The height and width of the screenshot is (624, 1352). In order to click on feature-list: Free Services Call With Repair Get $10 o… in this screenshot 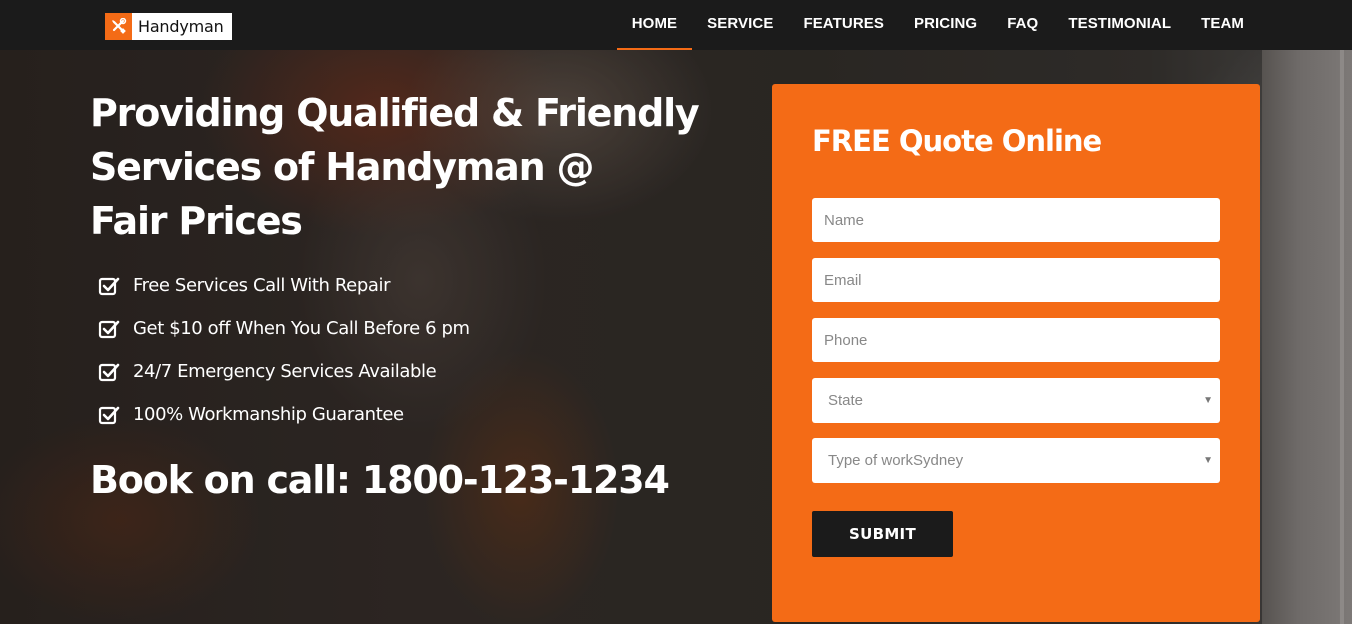, I will do `click(284, 350)`.